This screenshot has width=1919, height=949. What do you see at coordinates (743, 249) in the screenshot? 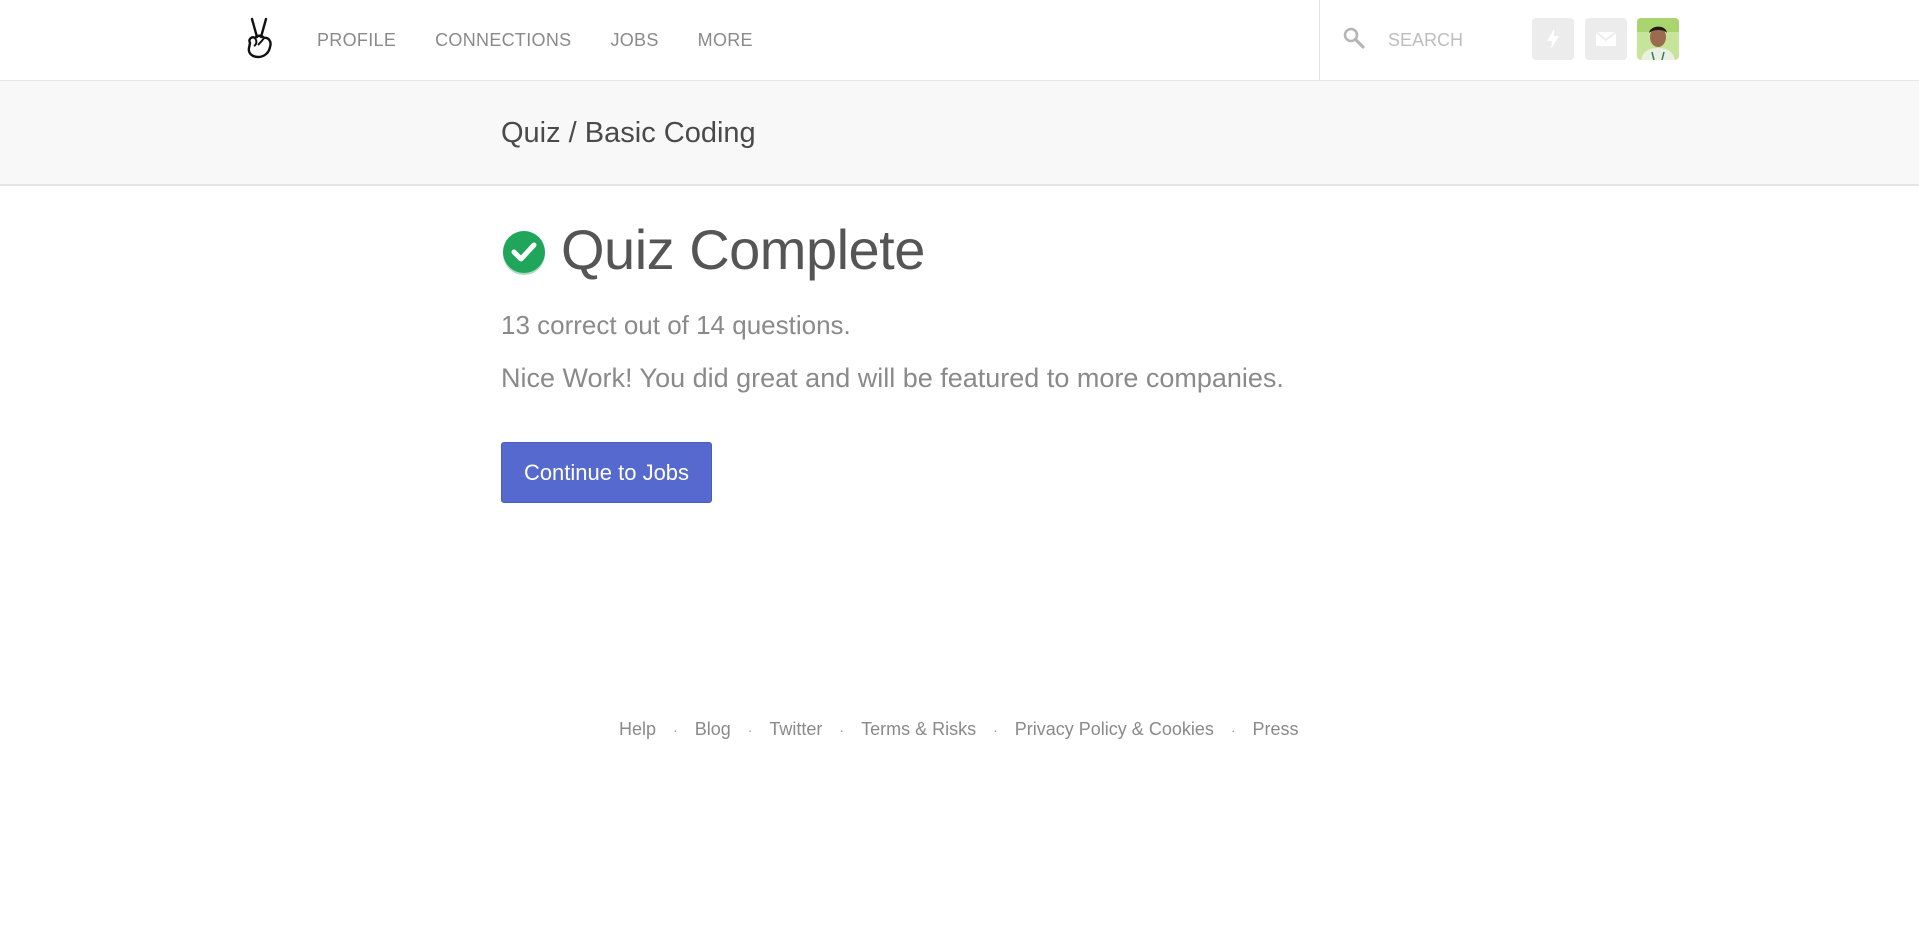
I see `page-title: Quiz Complete` at bounding box center [743, 249].